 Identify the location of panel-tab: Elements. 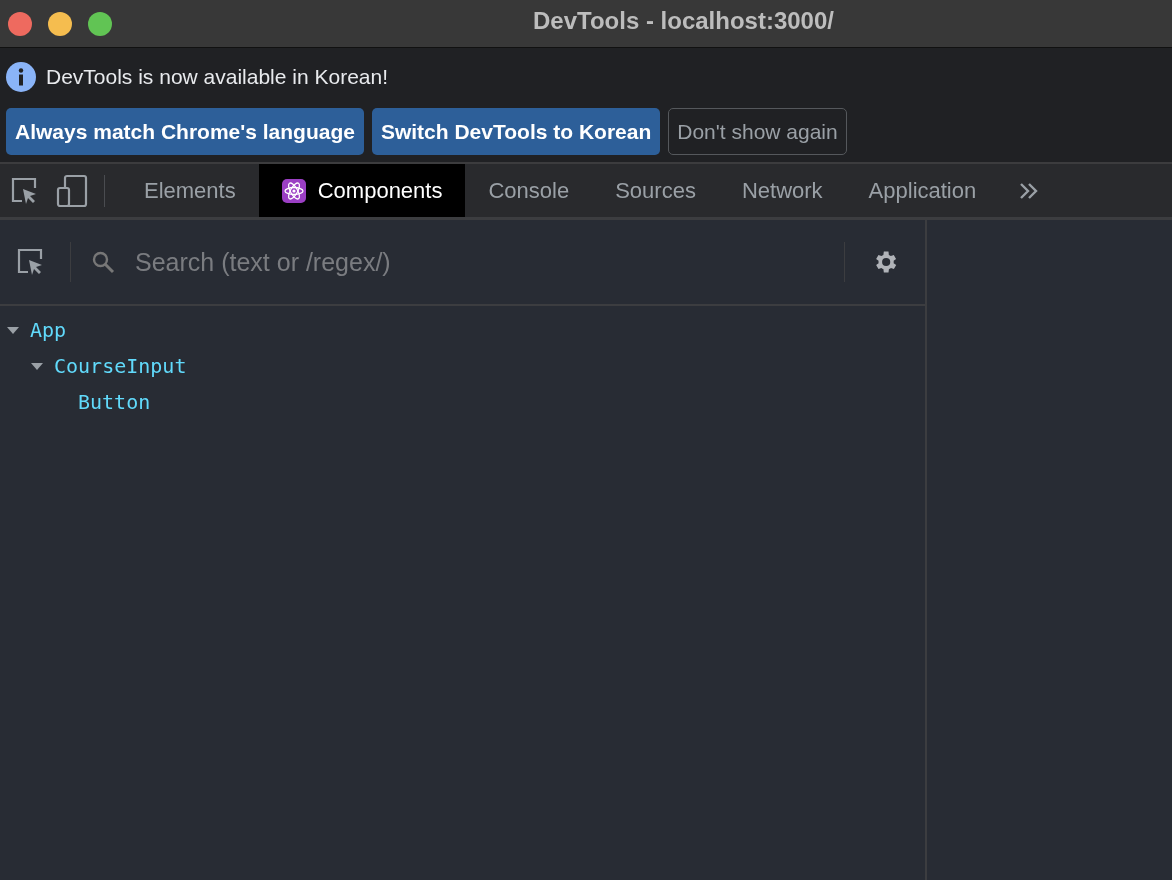
(190, 190).